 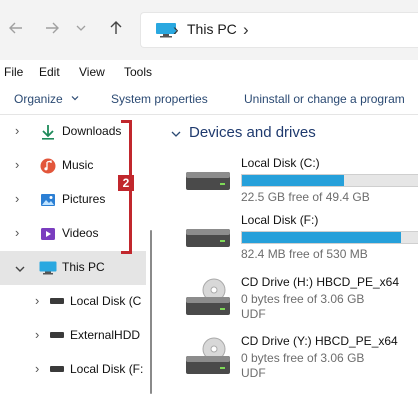 What do you see at coordinates (78, 165) in the screenshot?
I see `nav-label: Music` at bounding box center [78, 165].